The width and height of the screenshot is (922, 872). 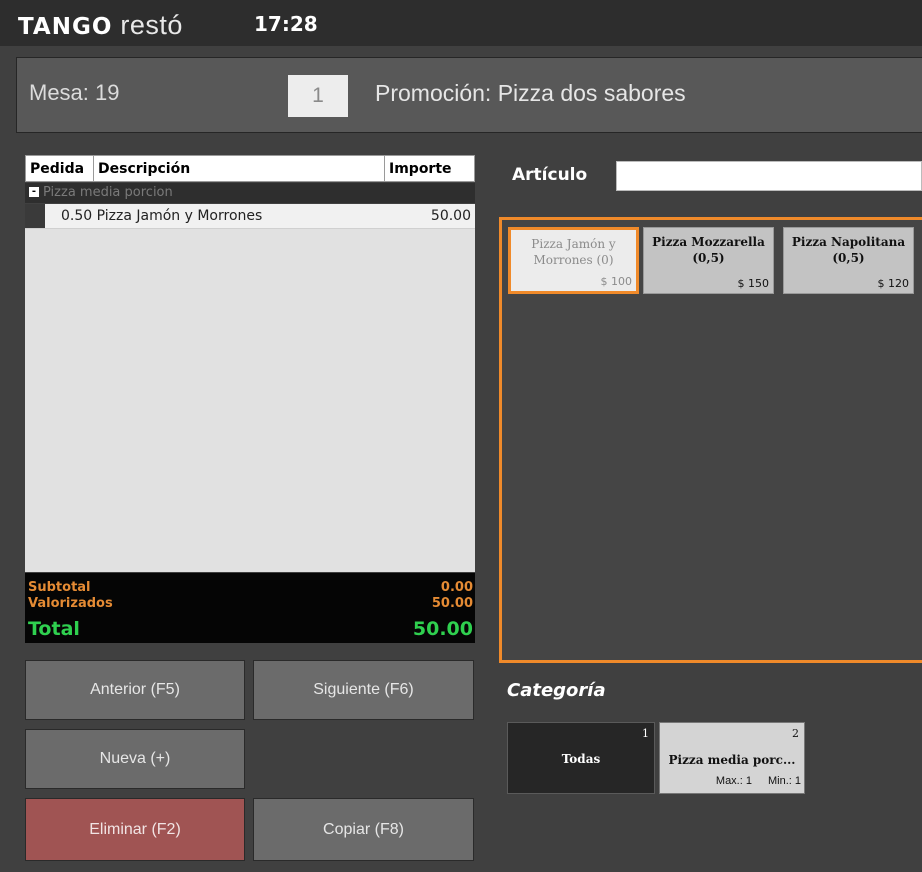 What do you see at coordinates (616, 281) in the screenshot?
I see `article-price: $ 100` at bounding box center [616, 281].